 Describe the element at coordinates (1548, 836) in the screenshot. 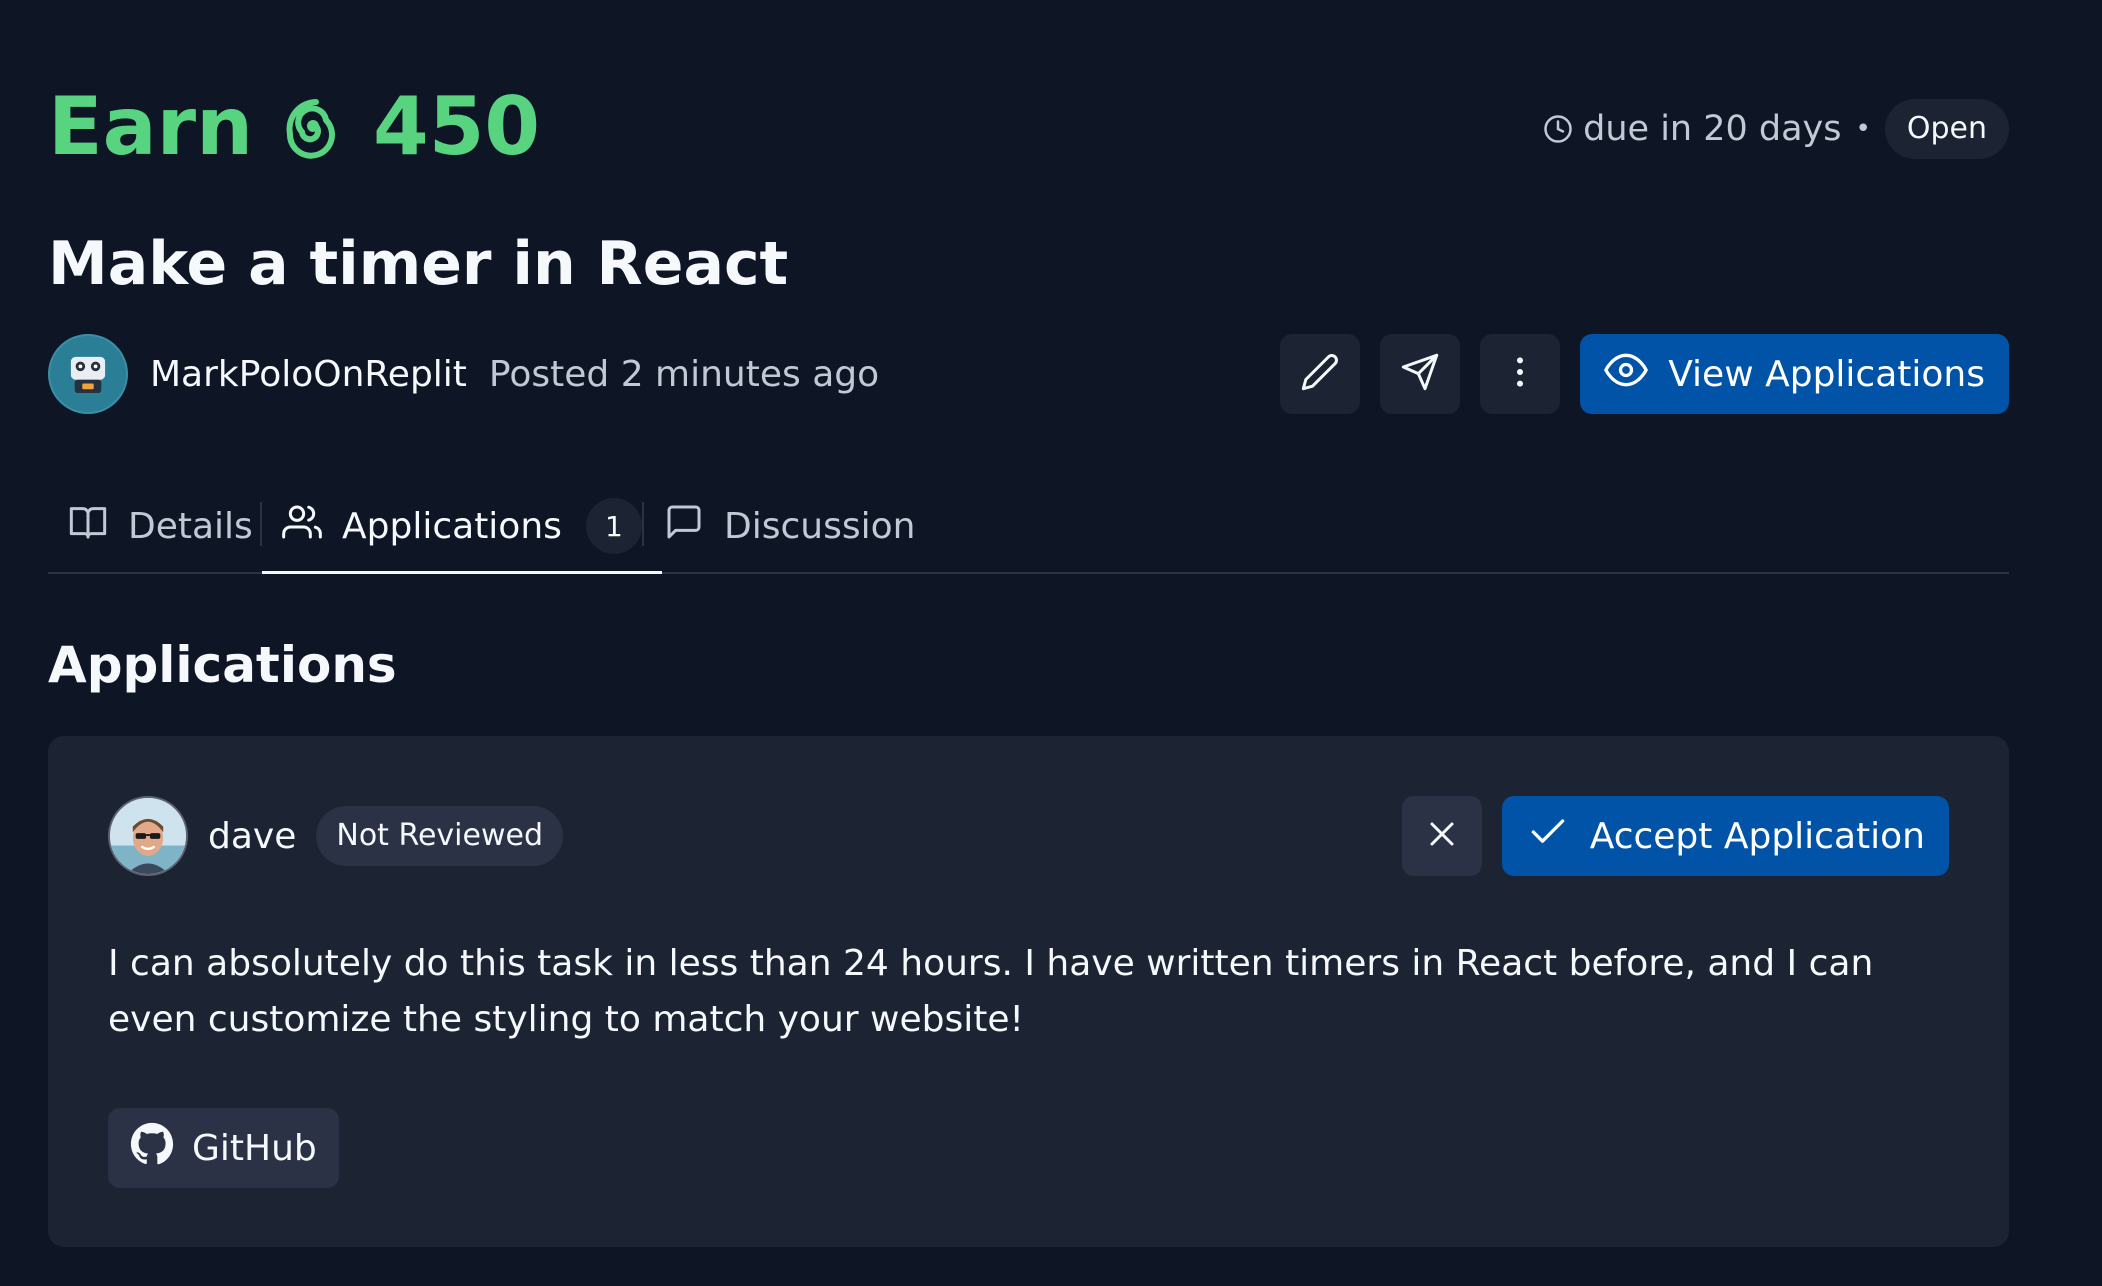

I see `check-icon` at that location.